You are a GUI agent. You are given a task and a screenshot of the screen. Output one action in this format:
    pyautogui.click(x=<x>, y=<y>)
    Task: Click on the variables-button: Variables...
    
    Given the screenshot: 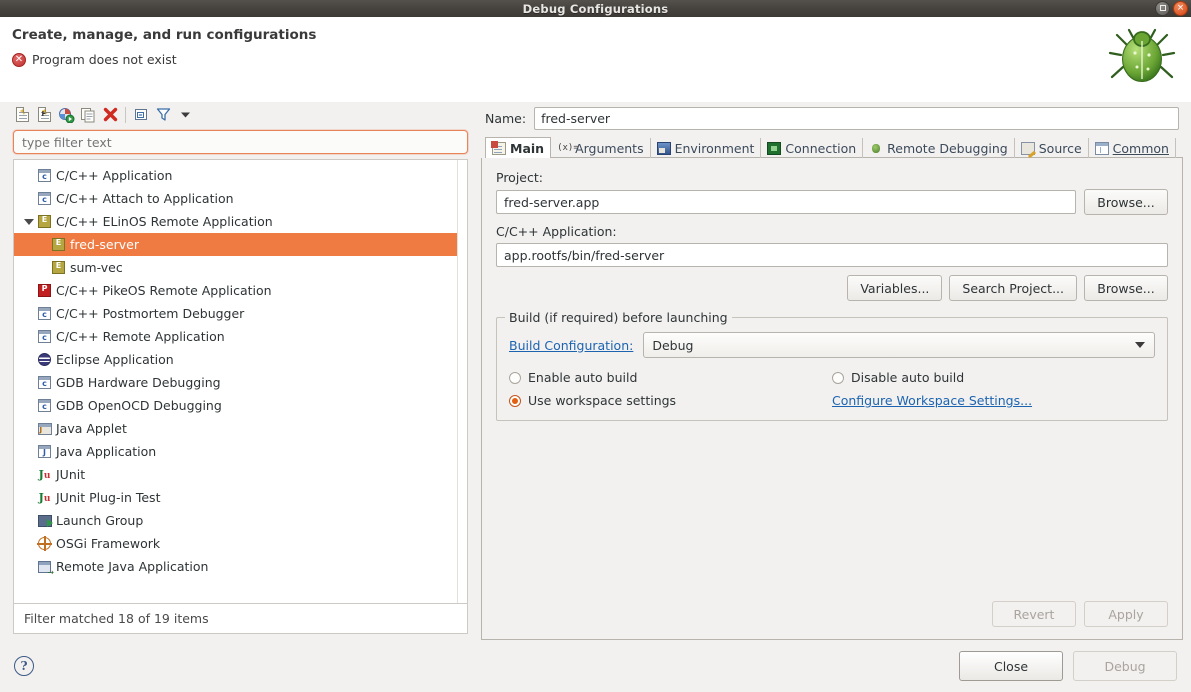 What is the action you would take?
    pyautogui.click(x=895, y=288)
    